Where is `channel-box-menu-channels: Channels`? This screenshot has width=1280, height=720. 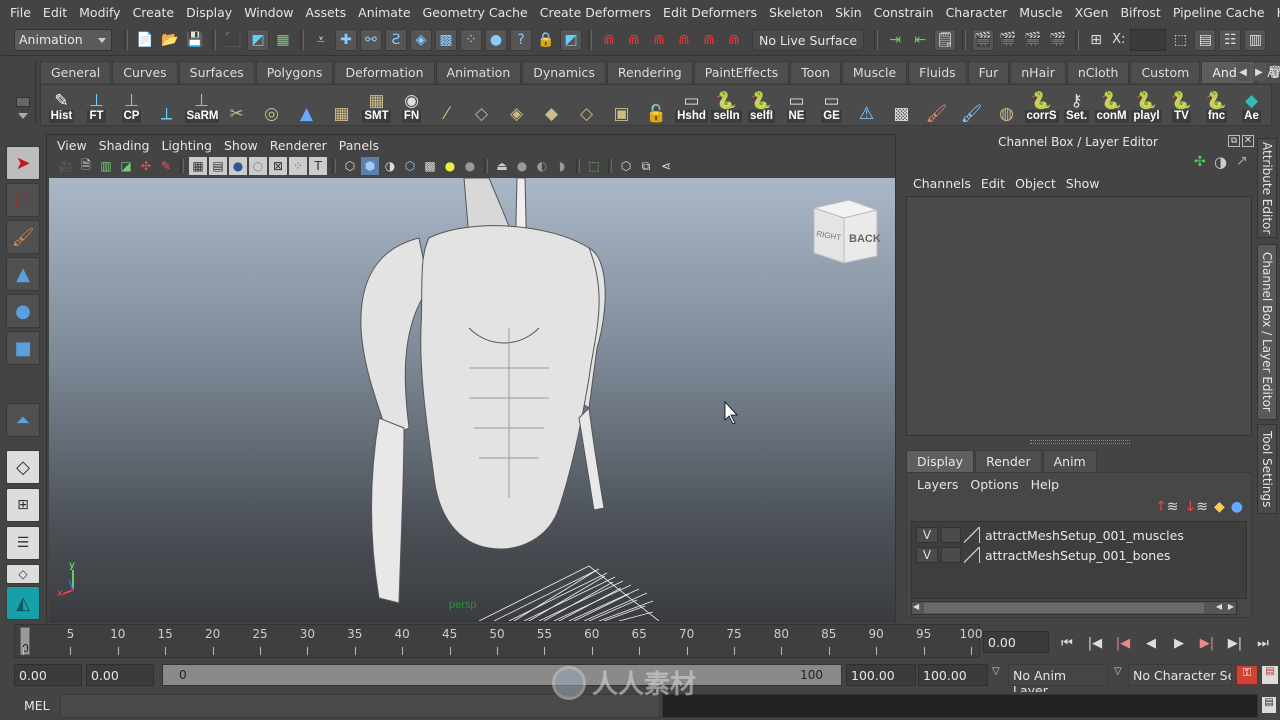
channel-box-menu-channels: Channels is located at coordinates (942, 183).